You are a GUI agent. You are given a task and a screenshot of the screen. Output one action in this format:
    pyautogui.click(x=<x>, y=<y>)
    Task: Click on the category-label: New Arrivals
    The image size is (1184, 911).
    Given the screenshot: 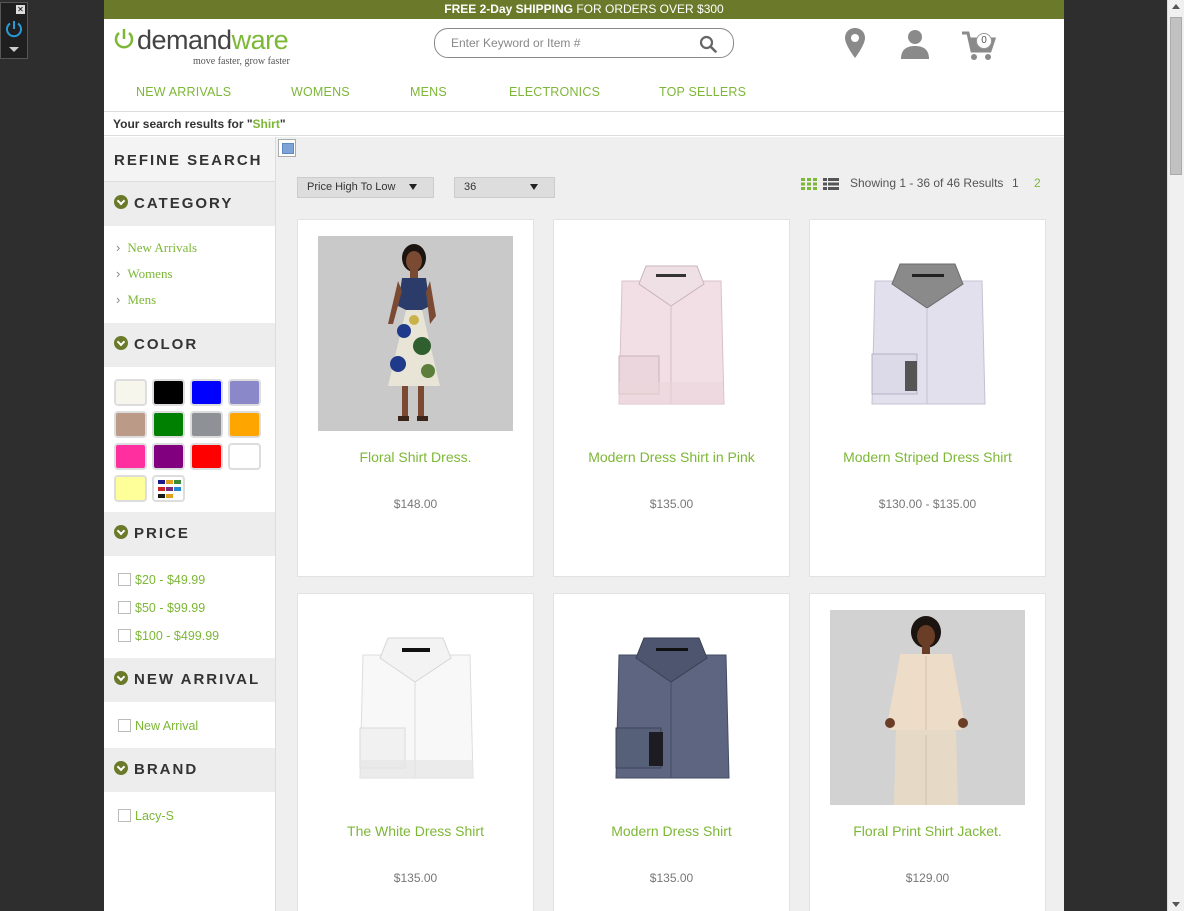 What is the action you would take?
    pyautogui.click(x=162, y=247)
    